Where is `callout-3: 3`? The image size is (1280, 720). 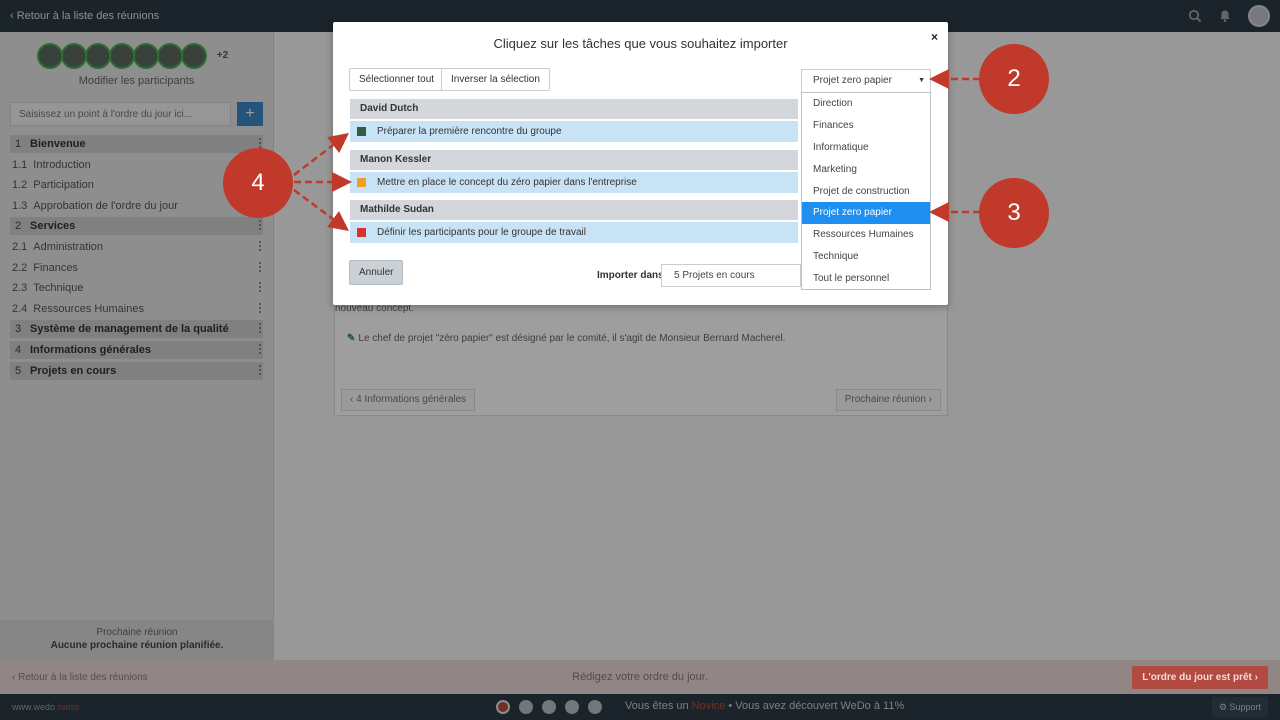 callout-3: 3 is located at coordinates (1014, 213).